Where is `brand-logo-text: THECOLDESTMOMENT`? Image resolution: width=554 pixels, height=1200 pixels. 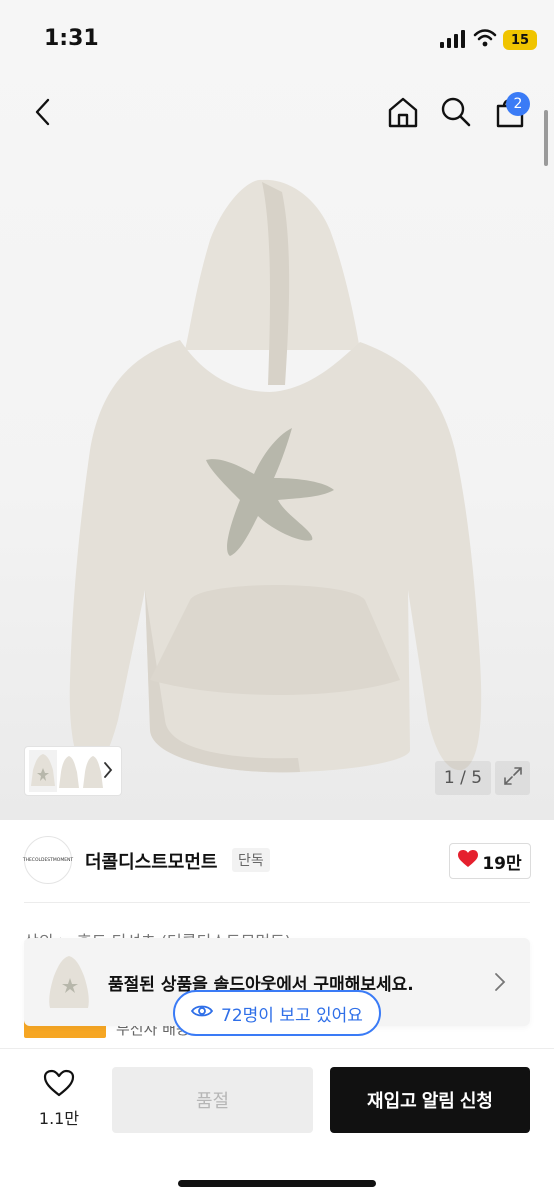
brand-logo-text: THECOLDESTMOMENT is located at coordinates (48, 860).